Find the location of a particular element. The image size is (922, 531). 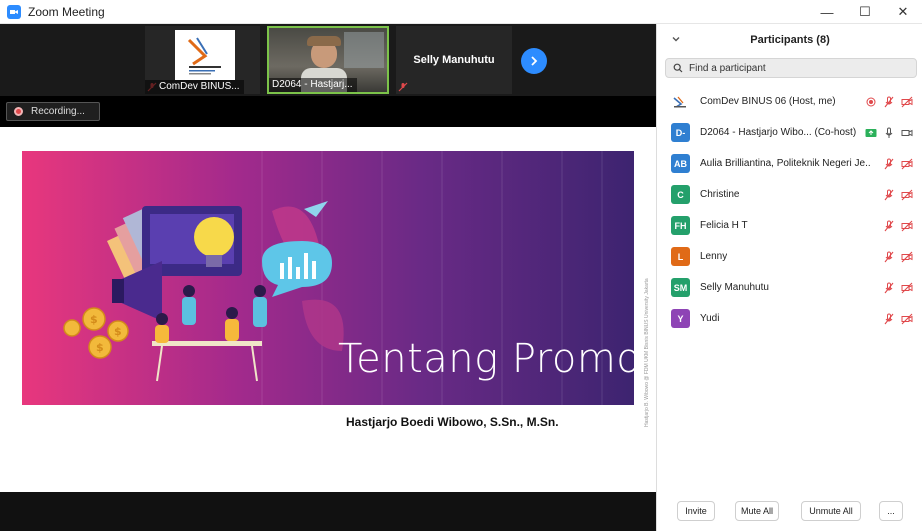

search-input is located at coordinates (789, 68).